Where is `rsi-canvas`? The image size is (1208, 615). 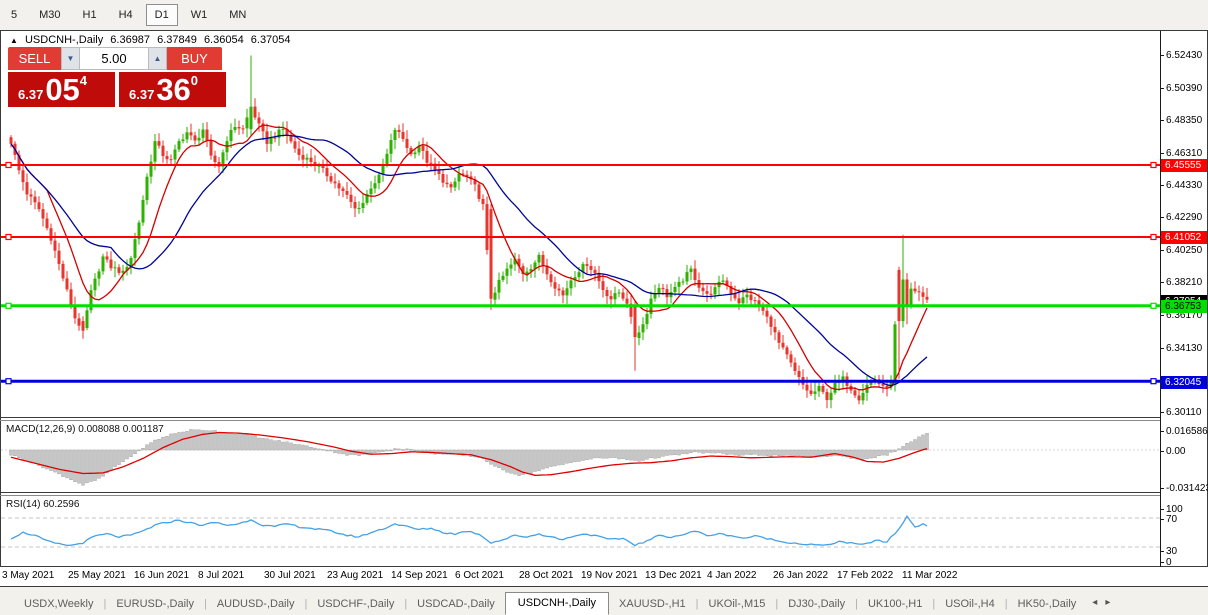 rsi-canvas is located at coordinates (580, 531).